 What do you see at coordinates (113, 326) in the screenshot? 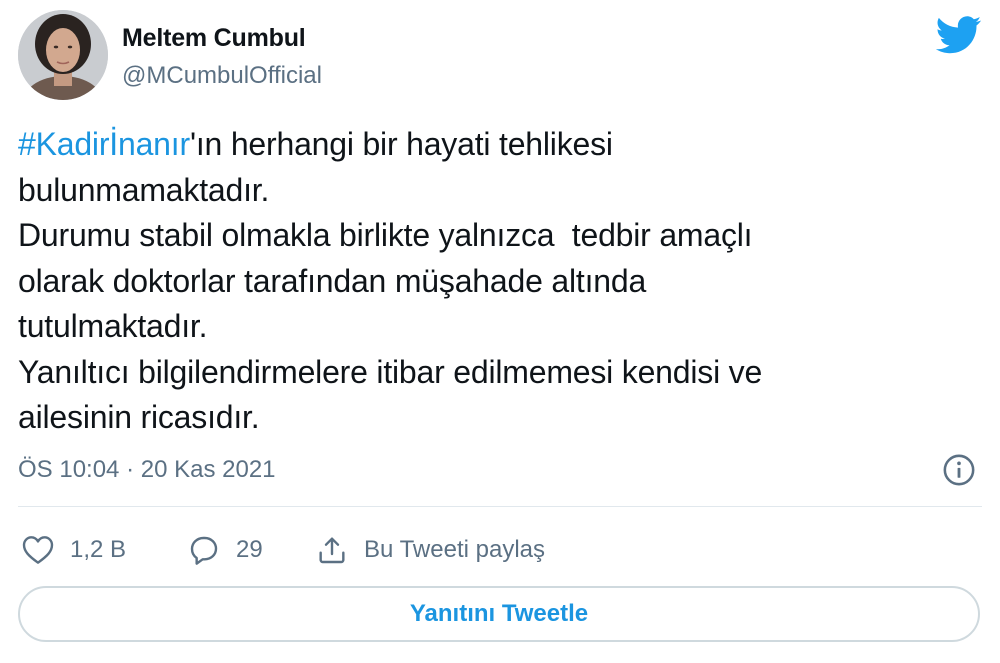
I see `tweet-line: tutulmaktadır.` at bounding box center [113, 326].